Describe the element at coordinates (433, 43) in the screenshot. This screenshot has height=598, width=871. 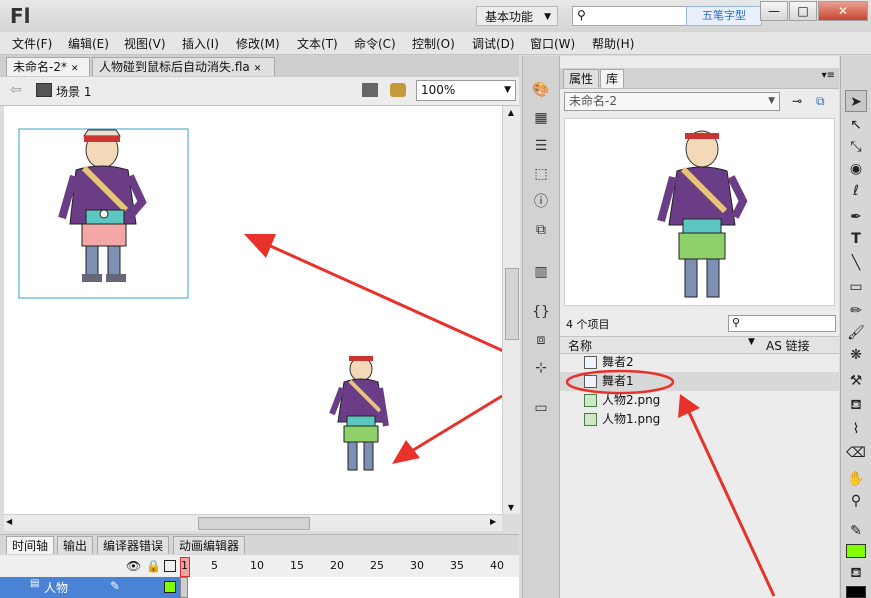
I see `menu-control: 控制(O)` at that location.